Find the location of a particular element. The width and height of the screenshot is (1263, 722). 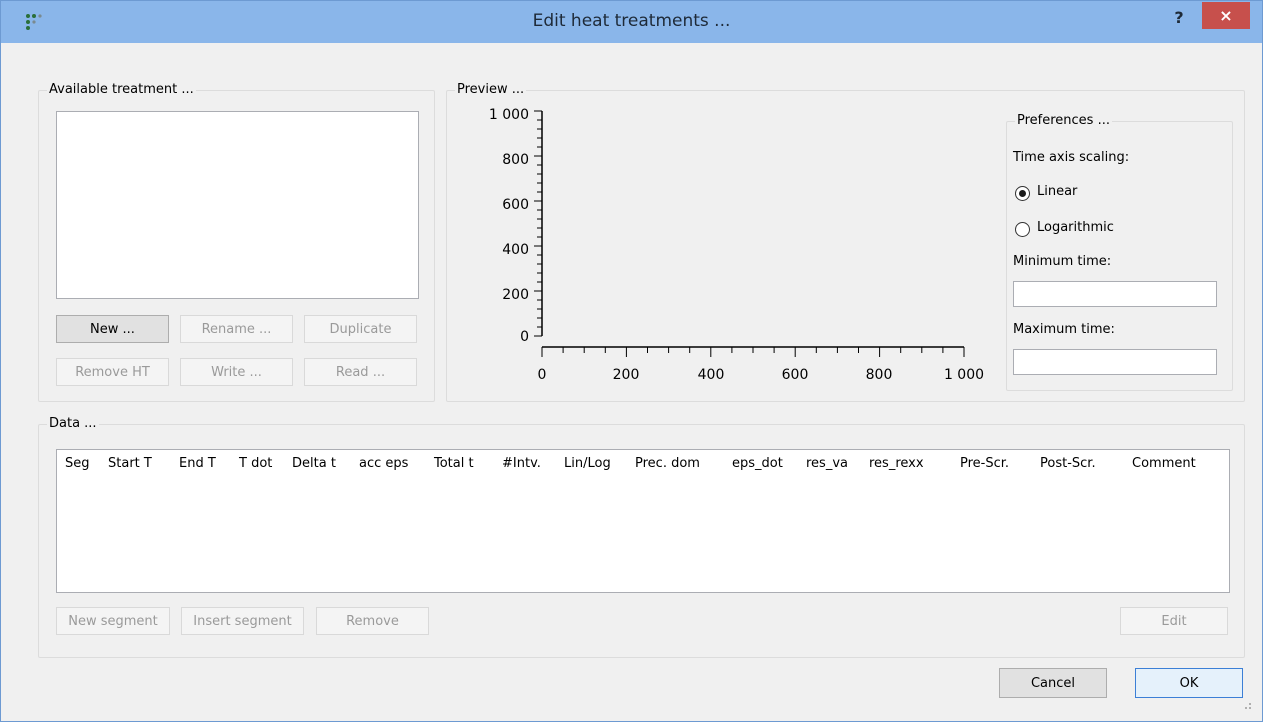

col-res-va: res_va is located at coordinates (827, 463).